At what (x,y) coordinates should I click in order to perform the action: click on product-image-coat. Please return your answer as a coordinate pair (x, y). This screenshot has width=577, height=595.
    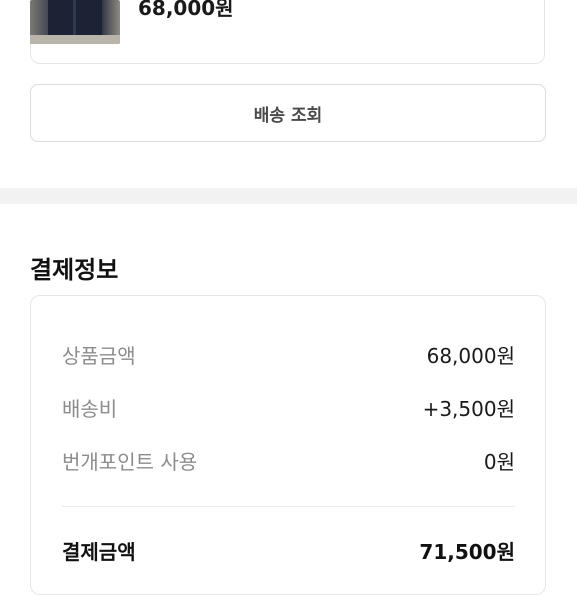
    Looking at the image, I should click on (75, 18).